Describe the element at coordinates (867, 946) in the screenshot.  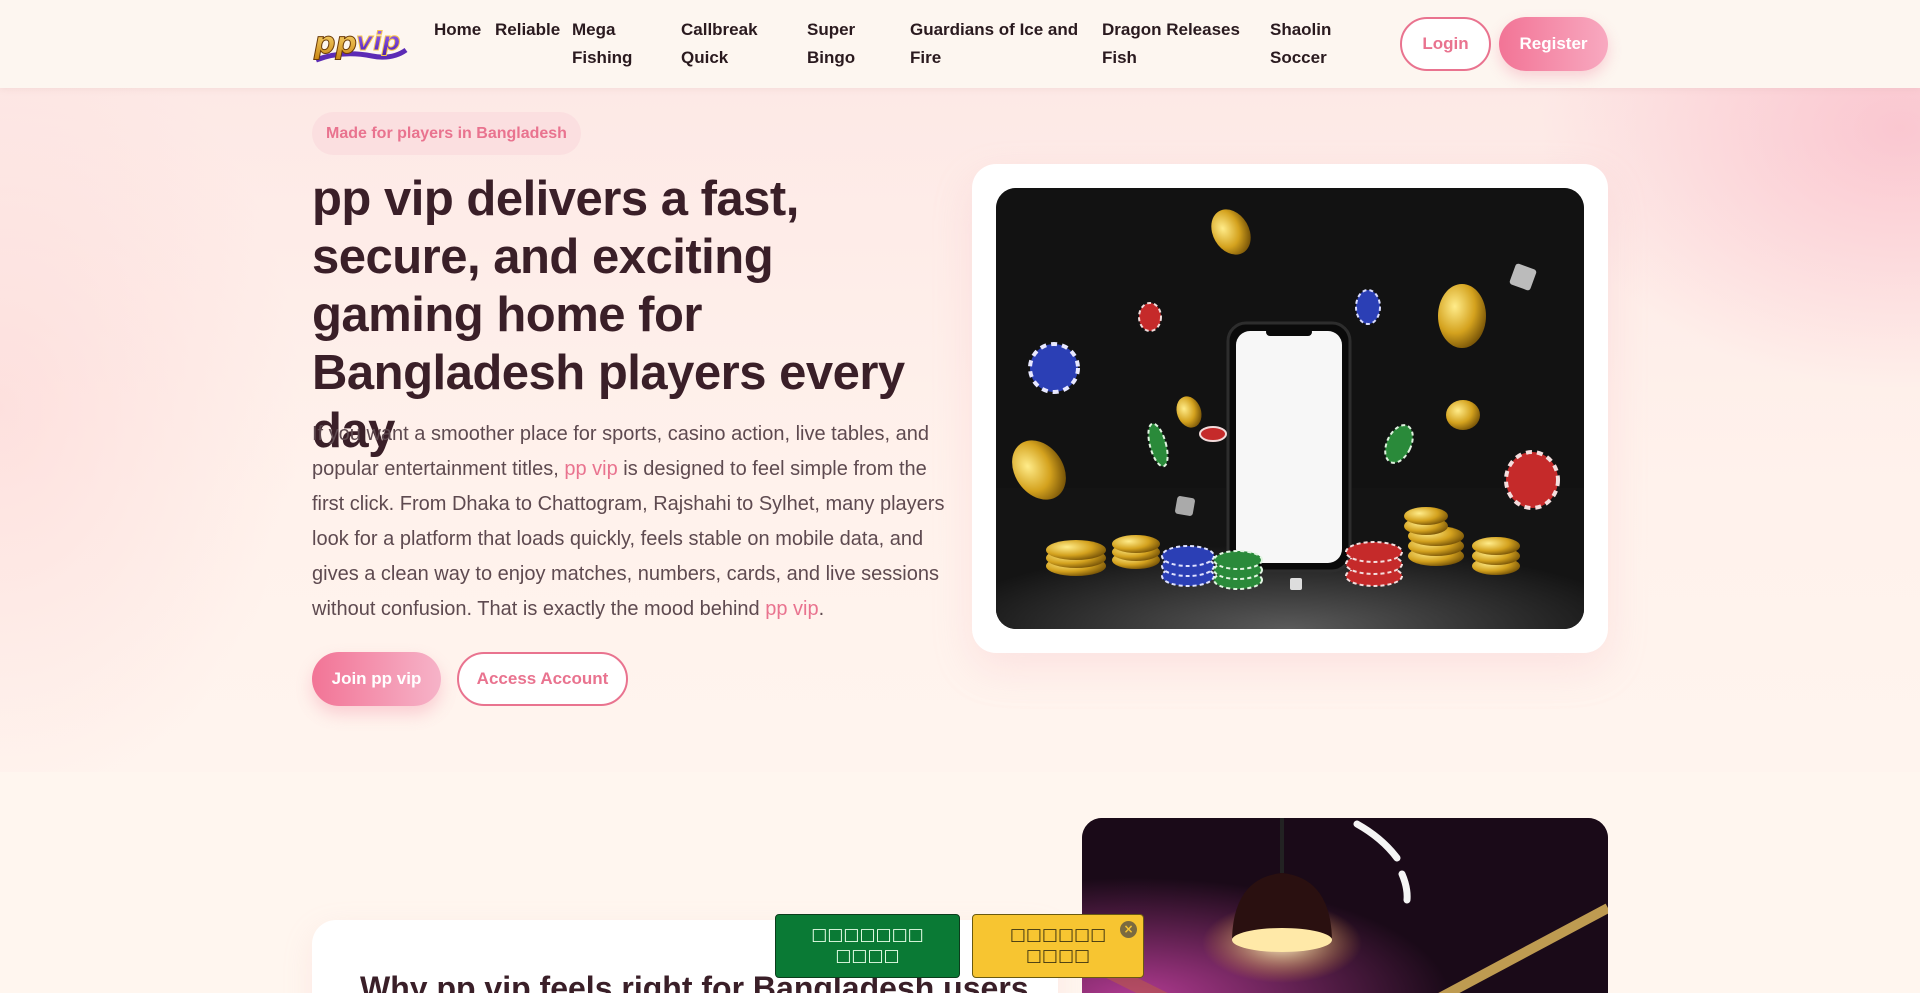
I see `floating-green-button: □□□□□□□ □□□□` at that location.